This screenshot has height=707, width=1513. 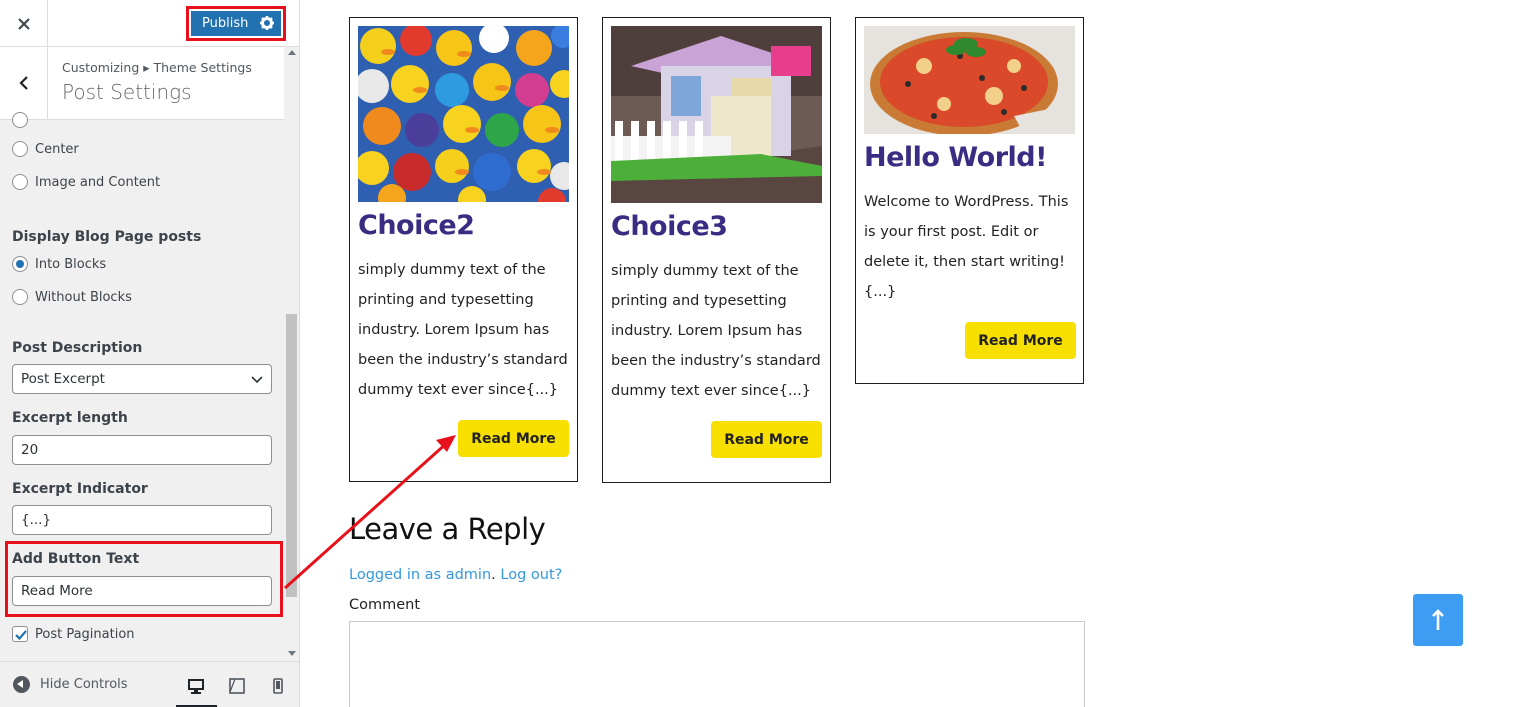 I want to click on radio-without-blocks, so click(x=20, y=297).